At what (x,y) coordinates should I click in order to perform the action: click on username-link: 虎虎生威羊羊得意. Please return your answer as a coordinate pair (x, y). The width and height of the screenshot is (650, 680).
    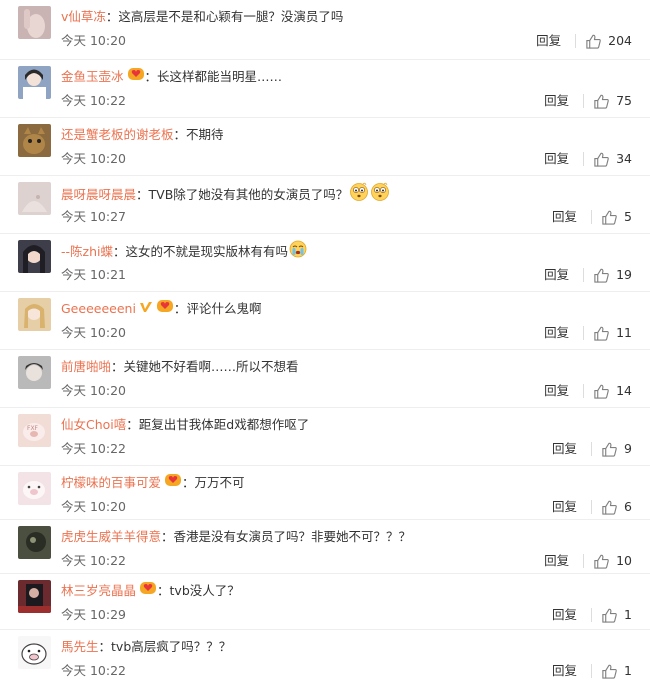
    Looking at the image, I should click on (111, 536).